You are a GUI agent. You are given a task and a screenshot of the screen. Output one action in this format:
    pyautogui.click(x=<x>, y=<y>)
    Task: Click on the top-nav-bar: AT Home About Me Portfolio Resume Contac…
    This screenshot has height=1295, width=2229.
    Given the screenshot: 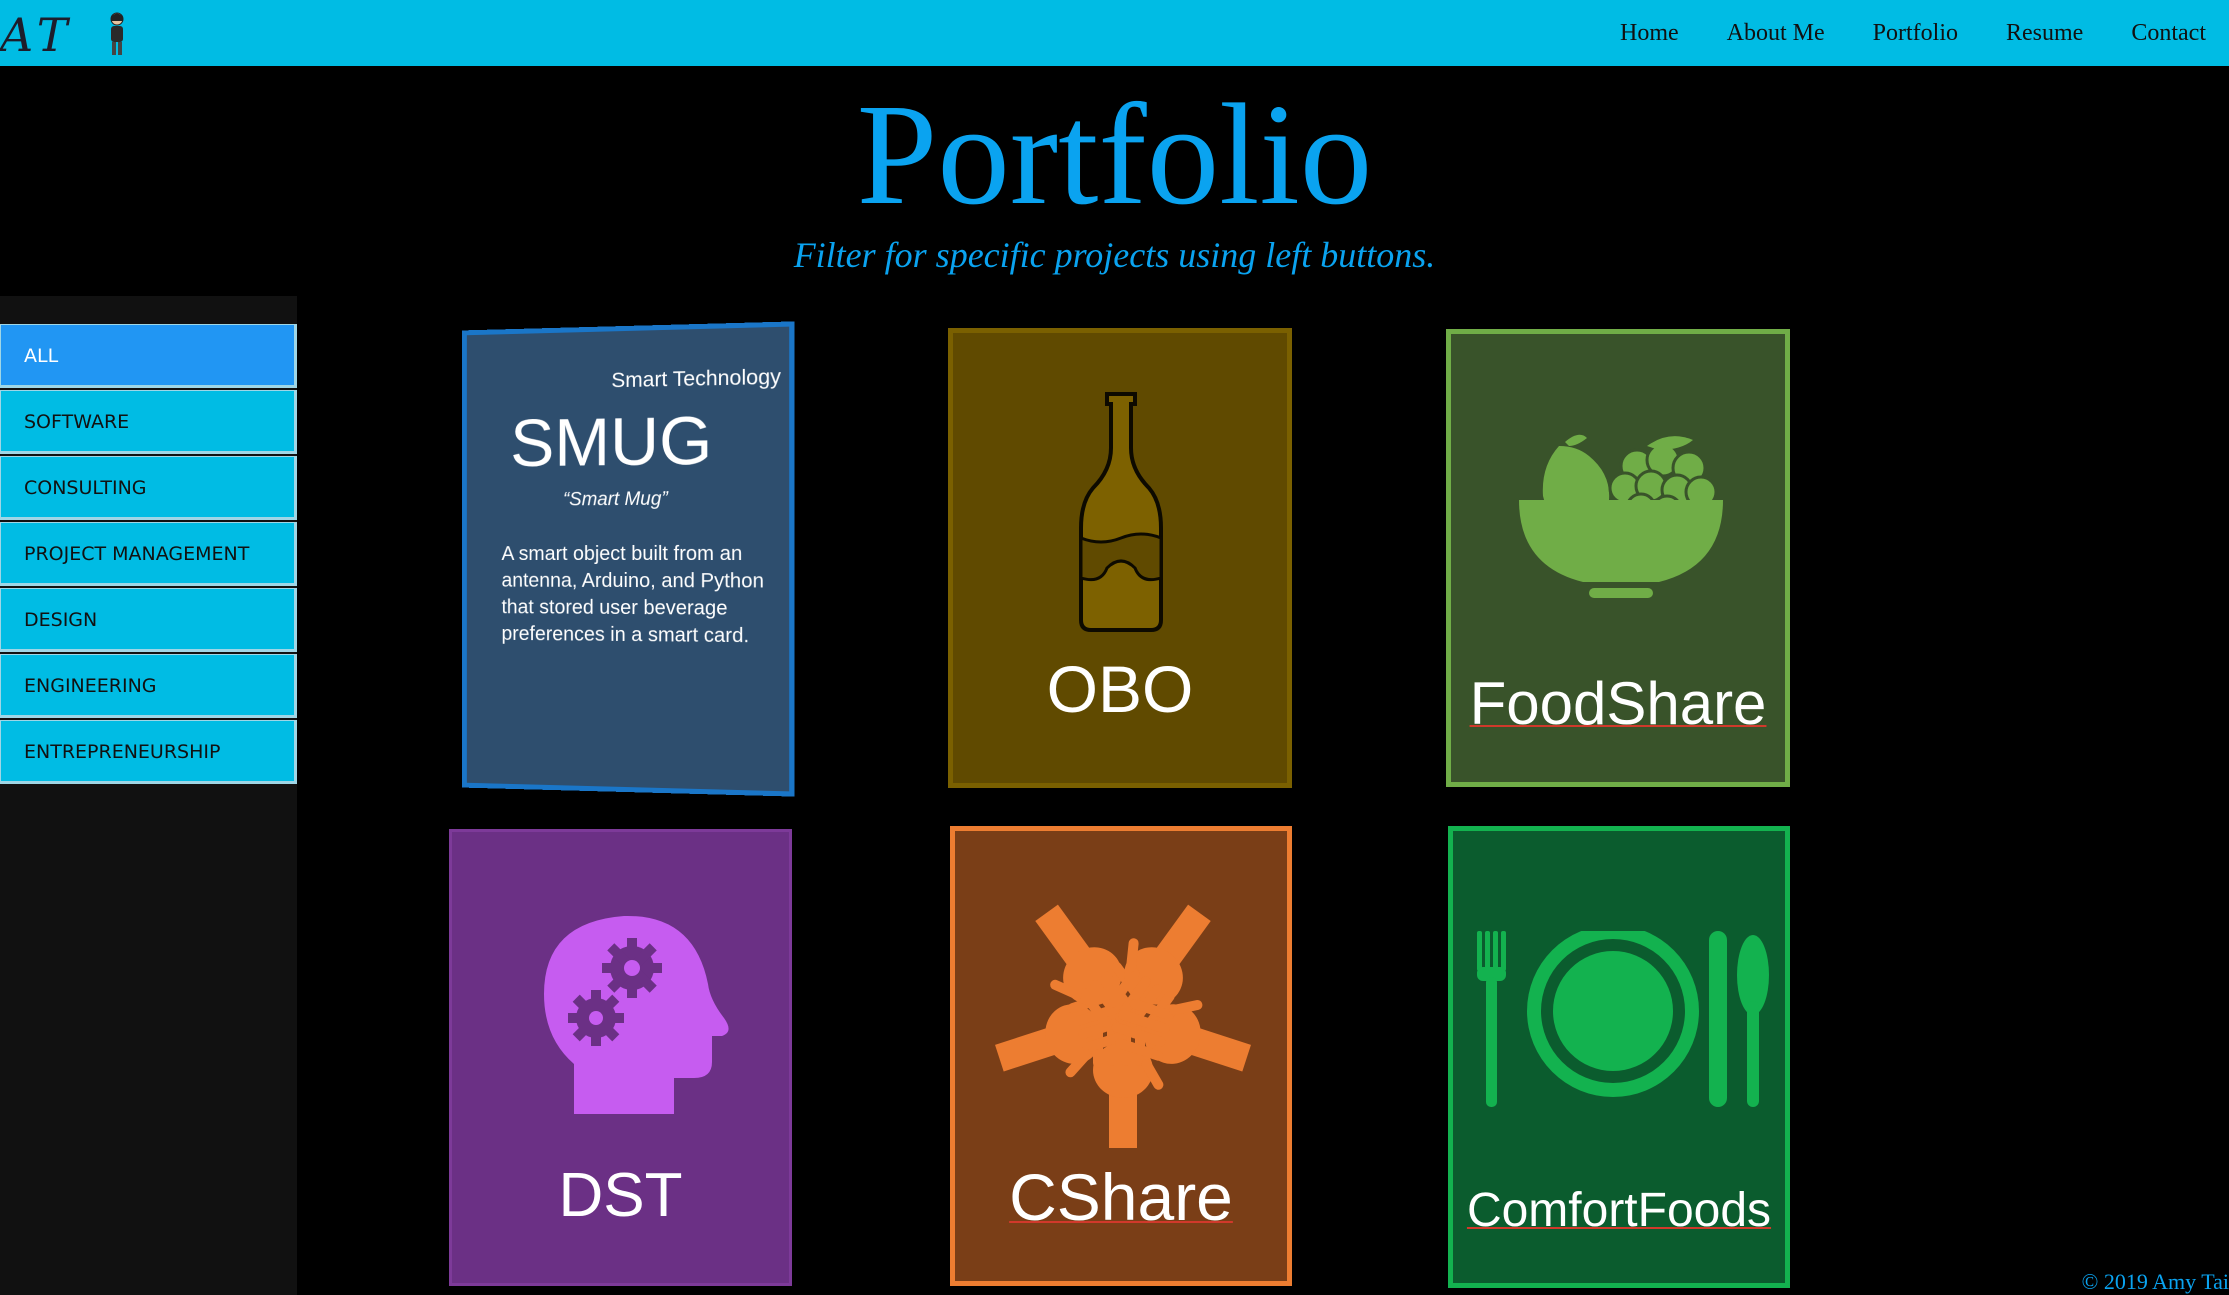 What is the action you would take?
    pyautogui.click(x=1114, y=33)
    